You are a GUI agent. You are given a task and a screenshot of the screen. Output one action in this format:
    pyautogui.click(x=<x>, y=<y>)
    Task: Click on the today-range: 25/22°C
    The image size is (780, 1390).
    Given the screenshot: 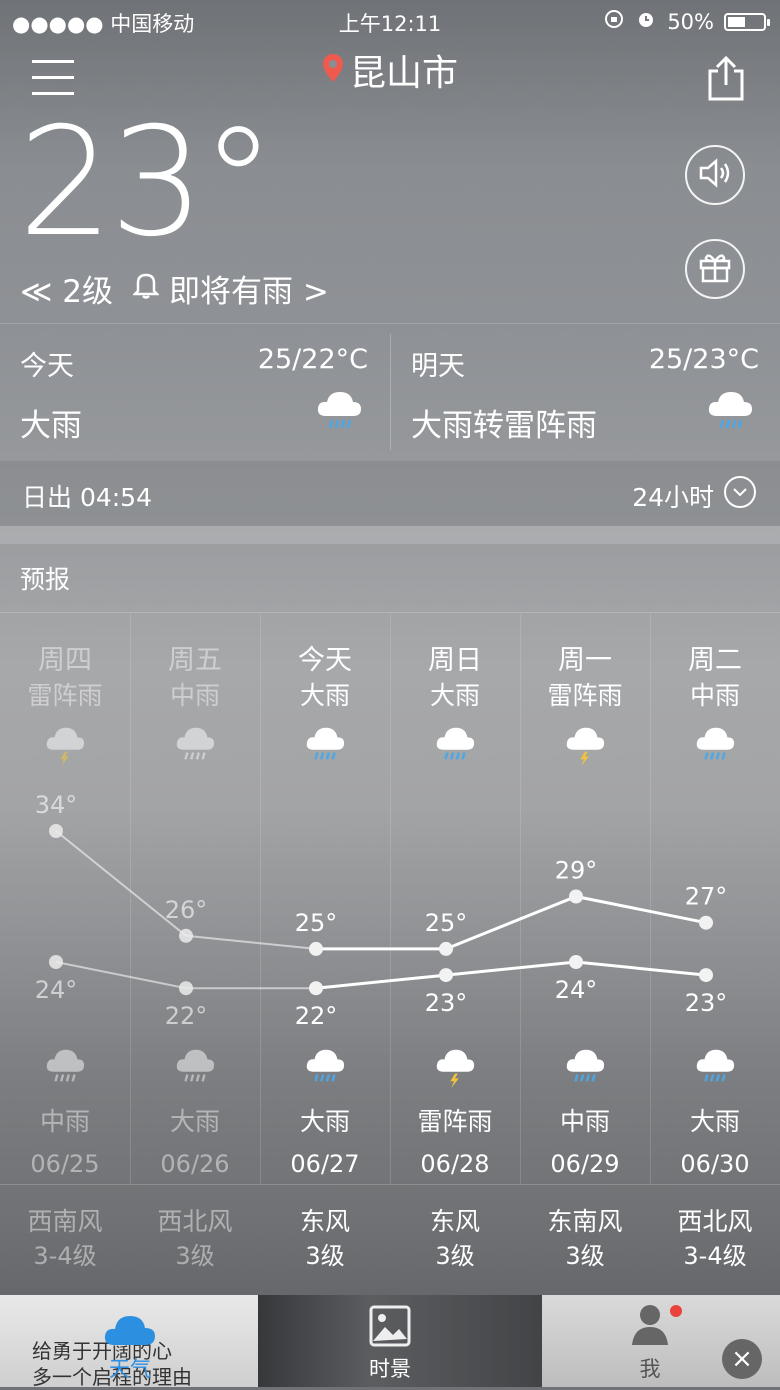 What is the action you would take?
    pyautogui.click(x=312, y=359)
    